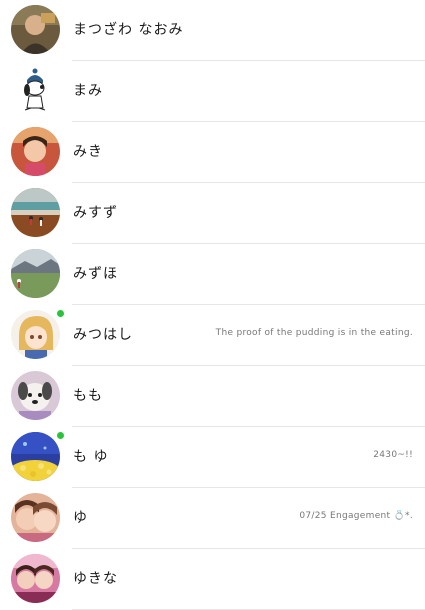 The image size is (425, 610). Describe the element at coordinates (212, 579) in the screenshot. I see `contact-row: ゆきな` at that location.